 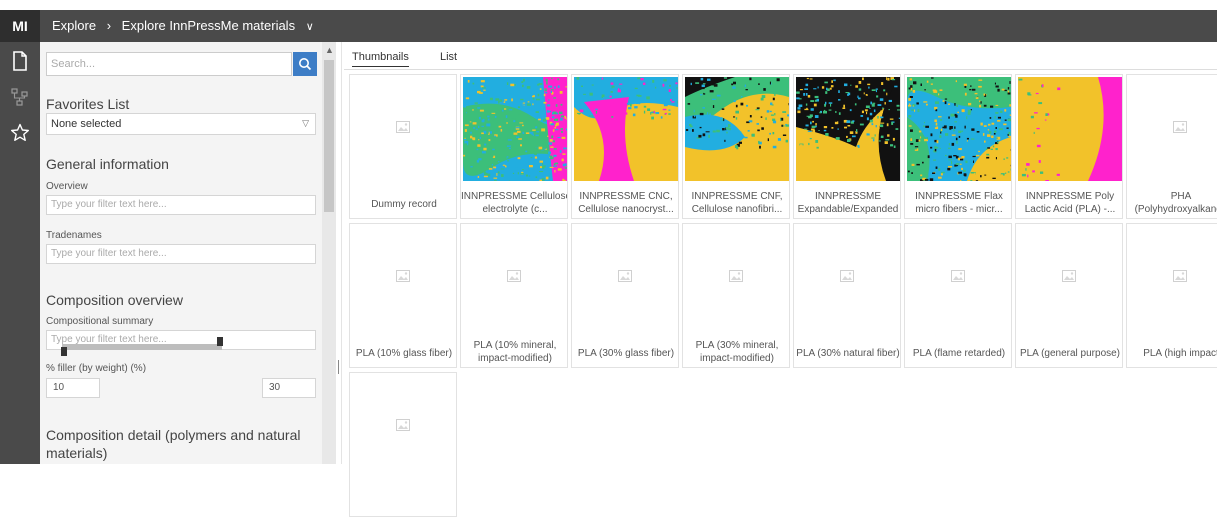 I want to click on search-icon, so click(x=305, y=64).